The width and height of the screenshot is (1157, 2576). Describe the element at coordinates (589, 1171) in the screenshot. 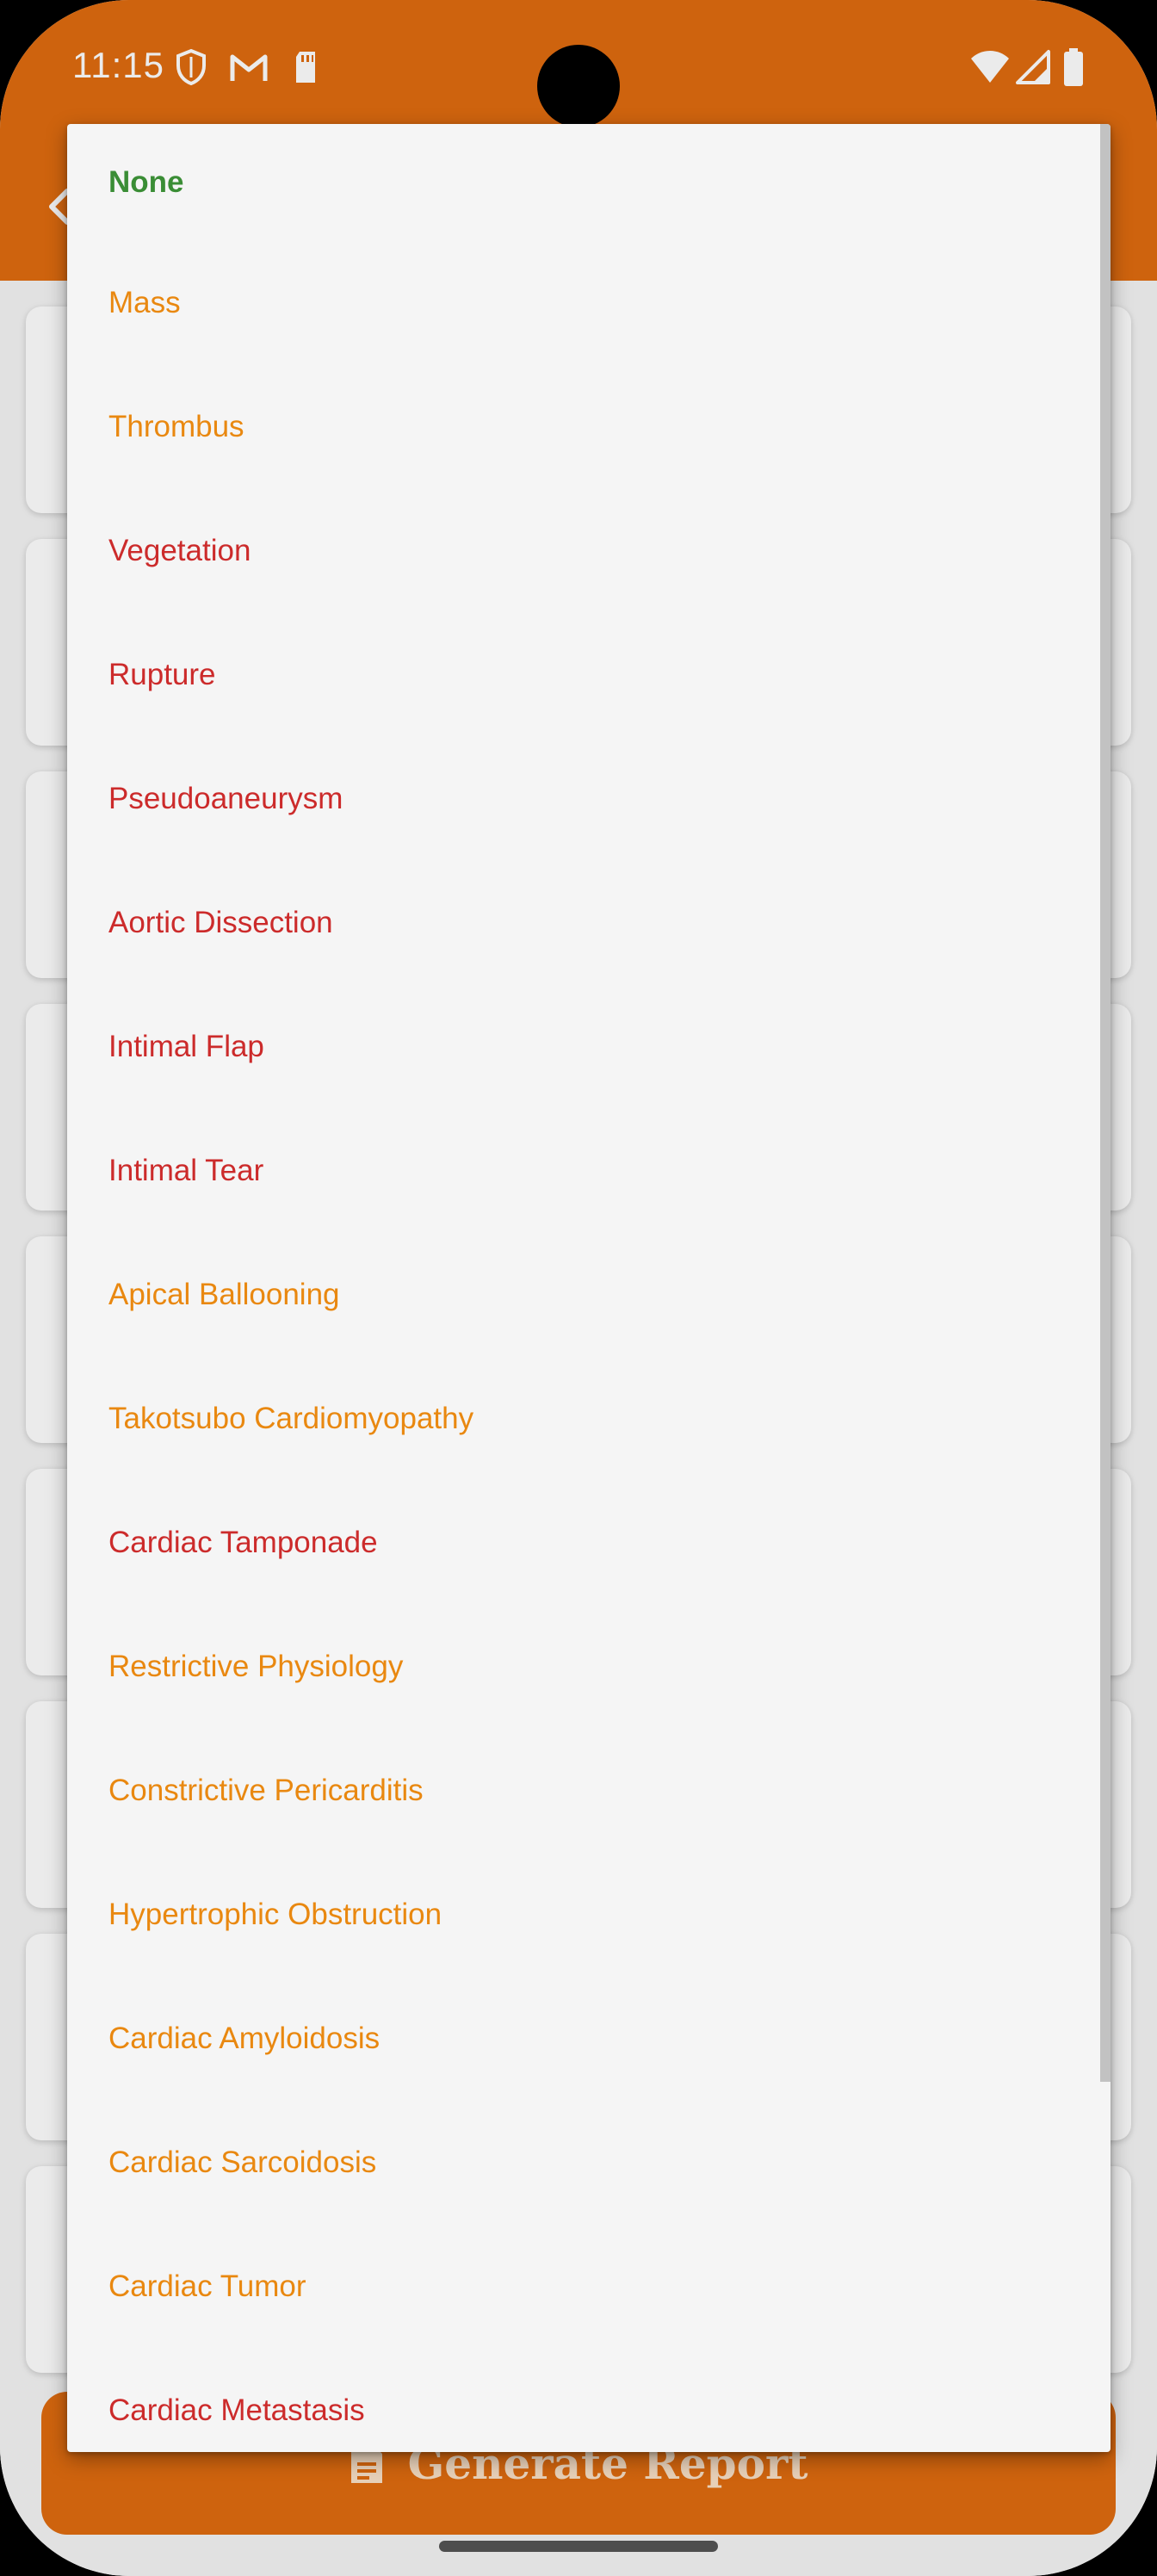

I see `dropdown-option: Intimal Tear` at that location.